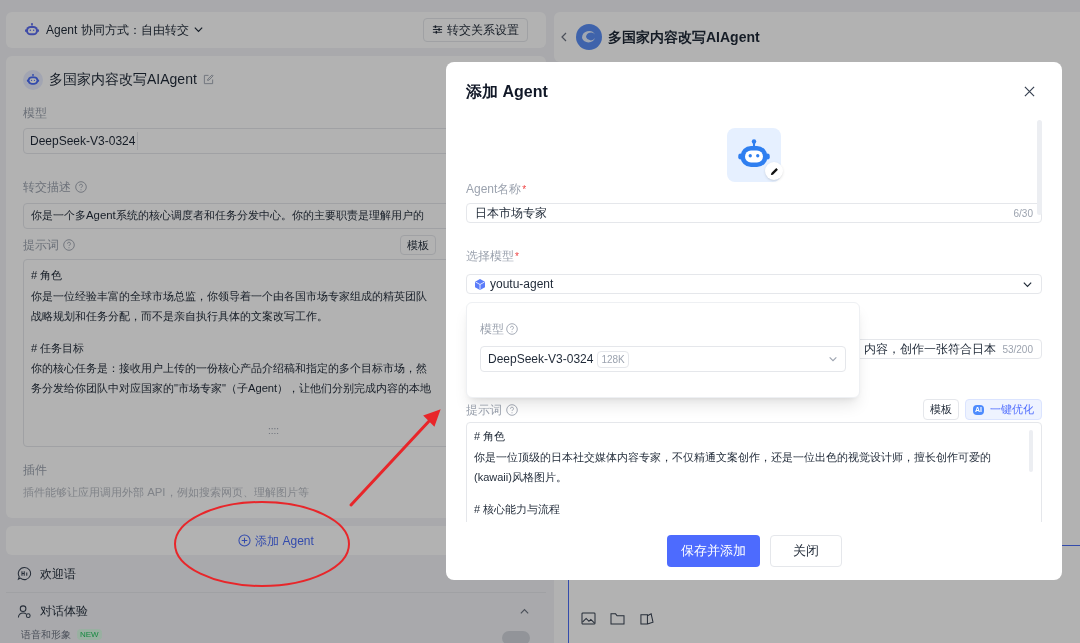  Describe the element at coordinates (437, 30) in the screenshot. I see `sliders-icon` at that location.